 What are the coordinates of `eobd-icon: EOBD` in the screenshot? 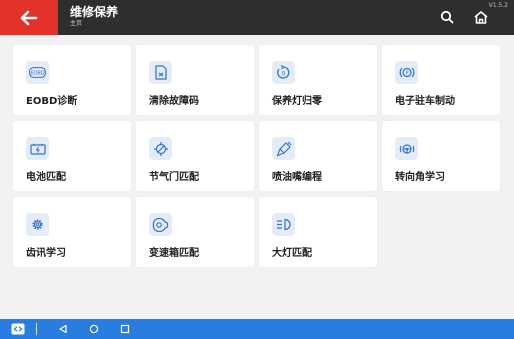 It's located at (37, 72).